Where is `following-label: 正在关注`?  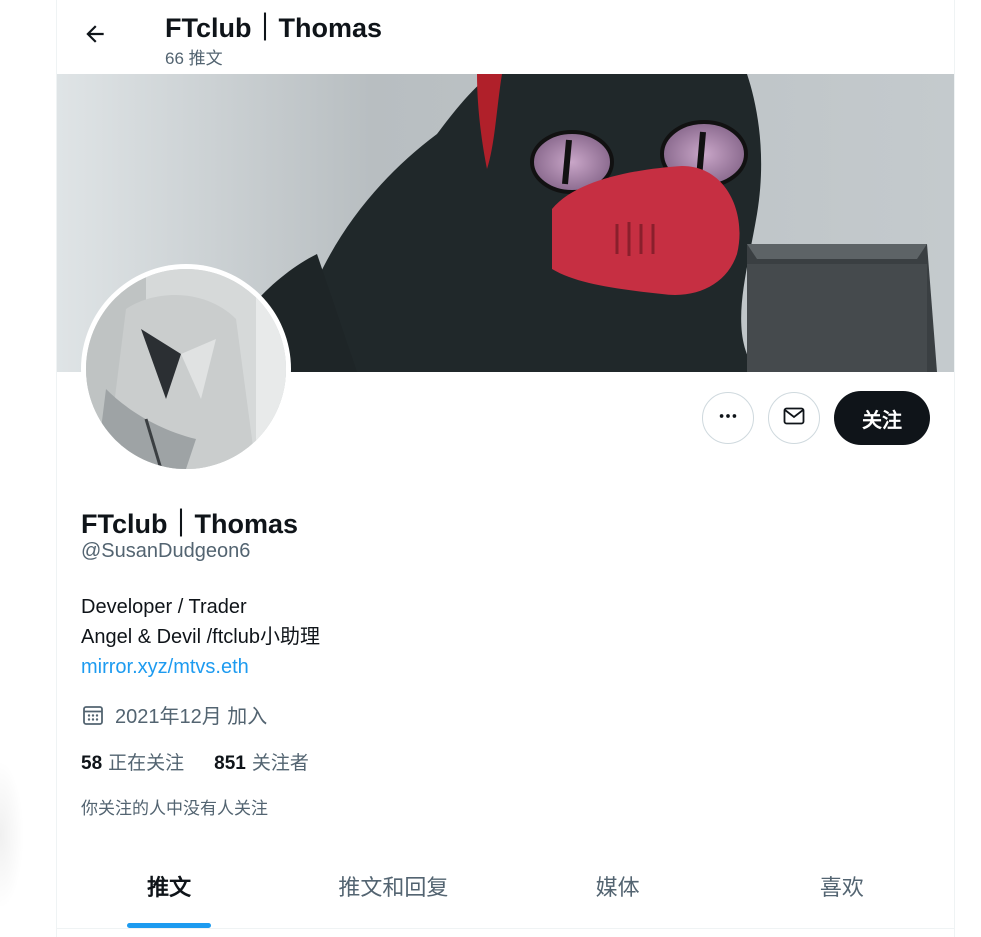 following-label: 正在关注 is located at coordinates (146, 763).